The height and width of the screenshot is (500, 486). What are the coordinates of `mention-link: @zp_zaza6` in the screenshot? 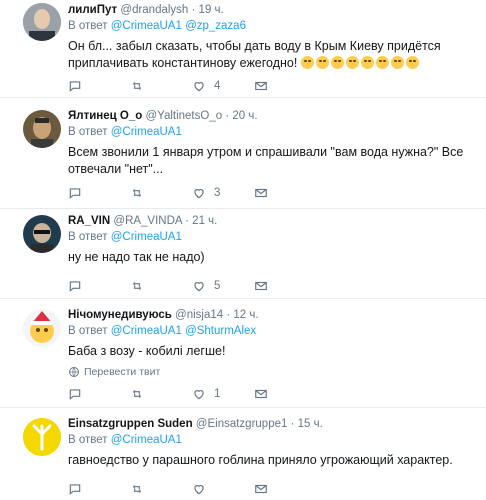 It's located at (215, 26).